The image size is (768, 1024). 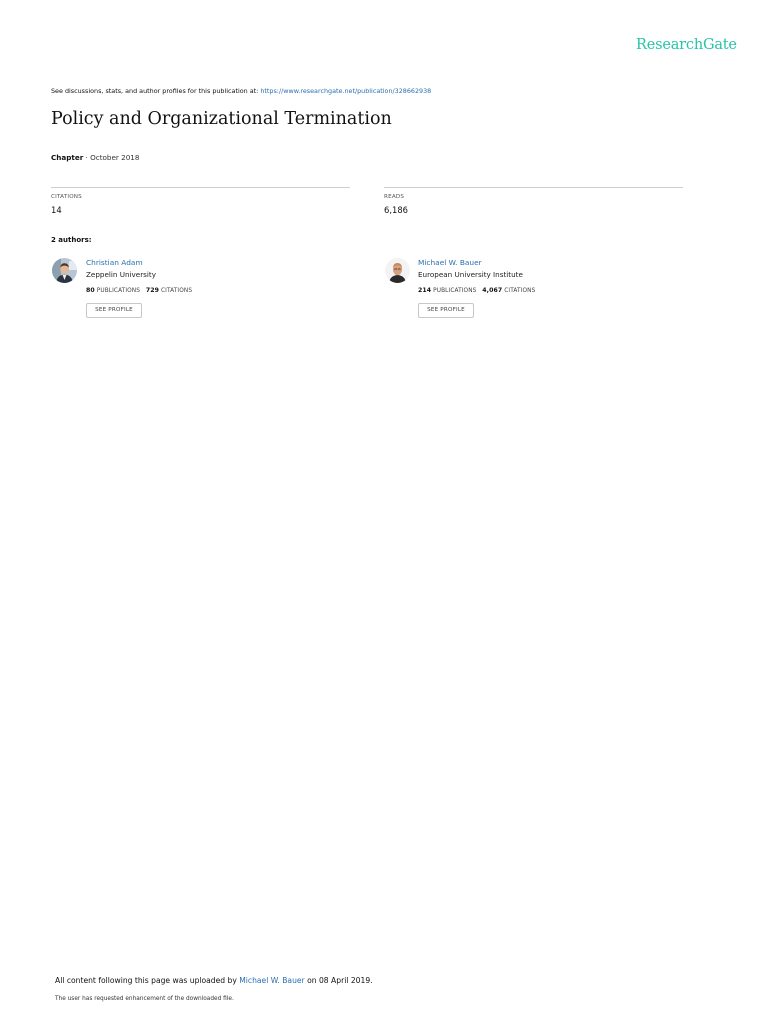 What do you see at coordinates (221, 119) in the screenshot?
I see `page-title: Policy and Organizational Termination` at bounding box center [221, 119].